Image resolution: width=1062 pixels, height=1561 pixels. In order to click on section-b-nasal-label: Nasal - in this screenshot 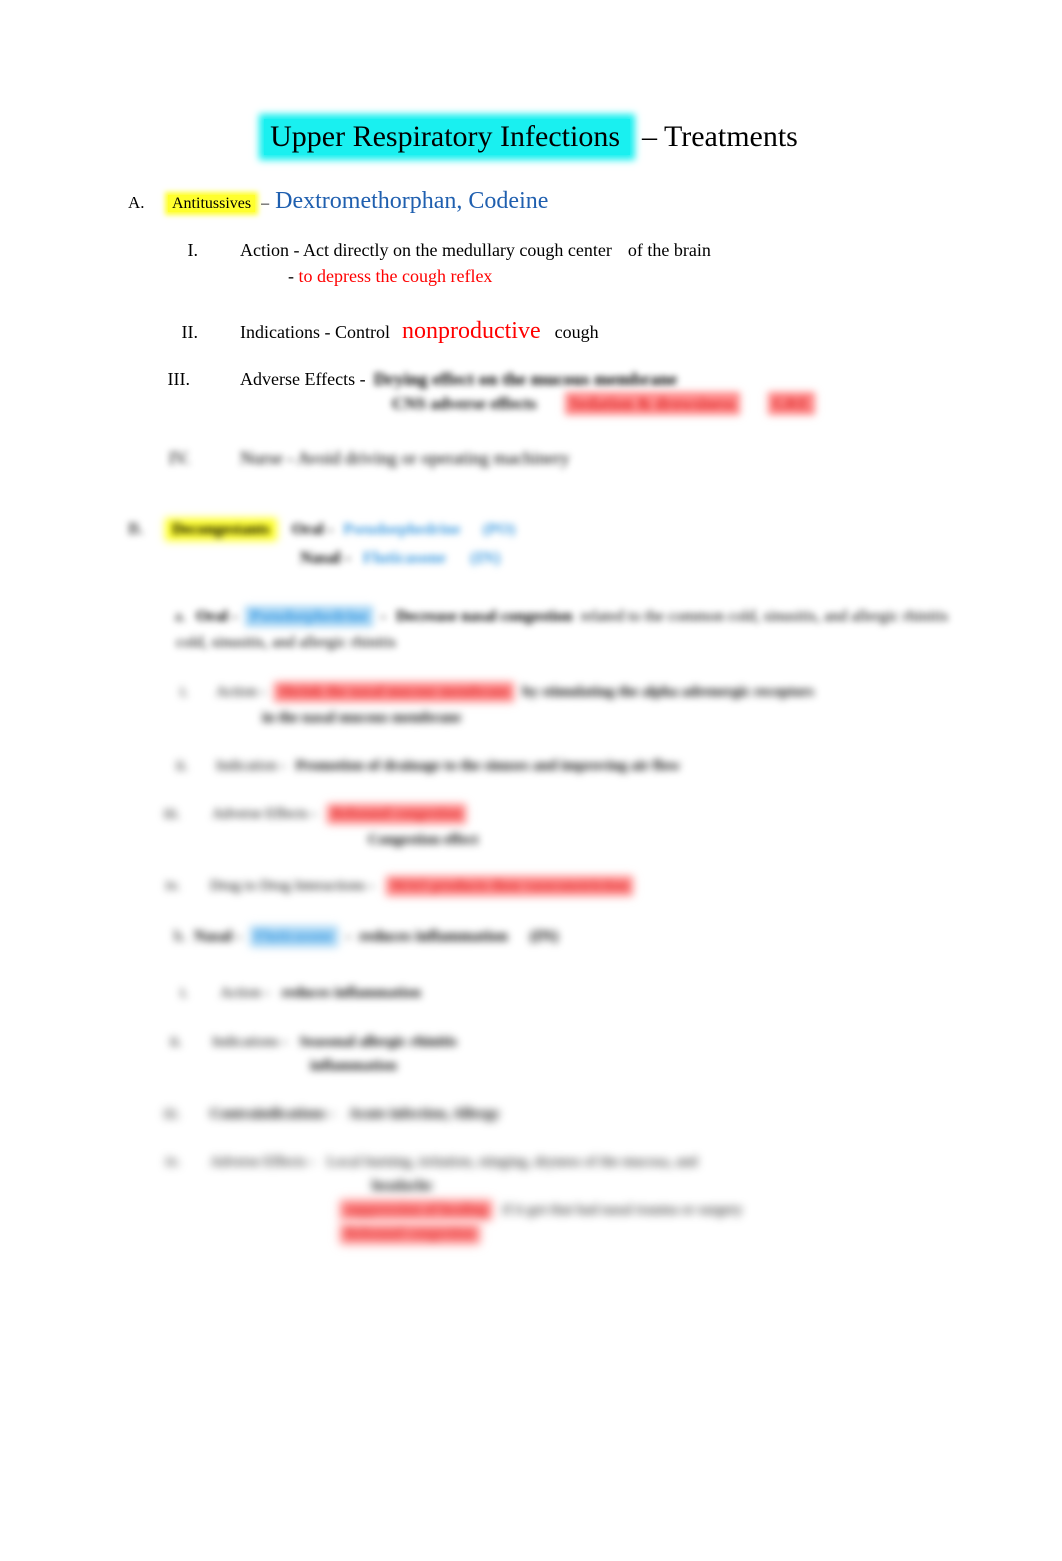, I will do `click(325, 557)`.